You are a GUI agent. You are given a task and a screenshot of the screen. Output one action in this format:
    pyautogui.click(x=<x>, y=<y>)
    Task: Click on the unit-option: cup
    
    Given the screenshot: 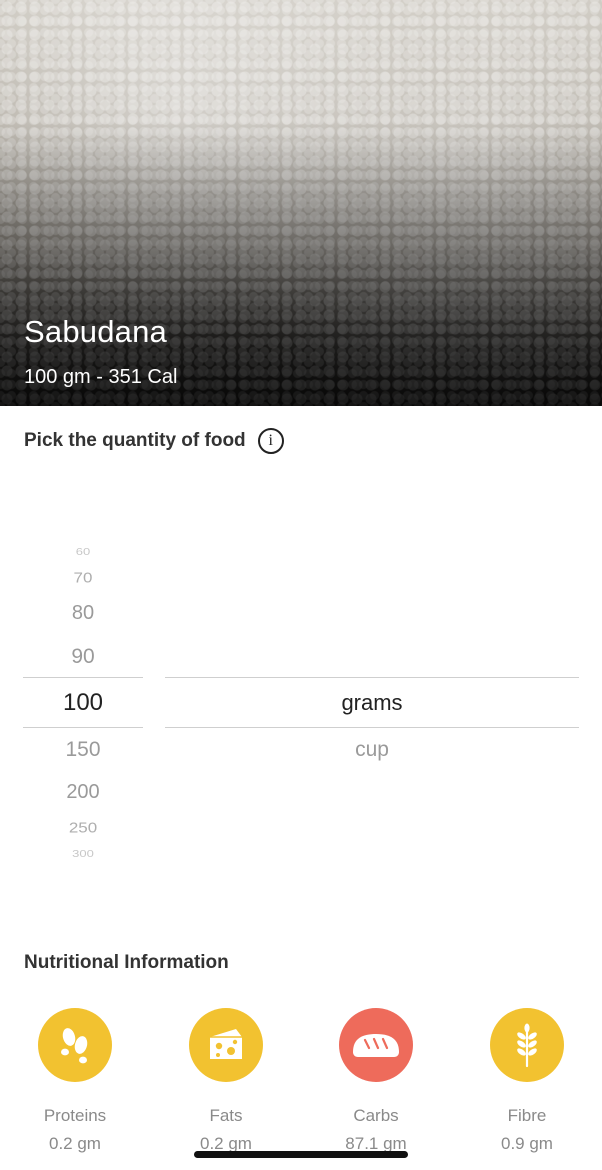 What is the action you would take?
    pyautogui.click(x=372, y=750)
    